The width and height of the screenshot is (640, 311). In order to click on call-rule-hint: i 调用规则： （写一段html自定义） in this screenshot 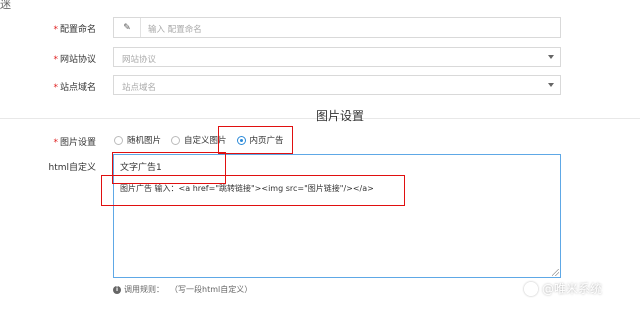, I will do `click(182, 289)`.